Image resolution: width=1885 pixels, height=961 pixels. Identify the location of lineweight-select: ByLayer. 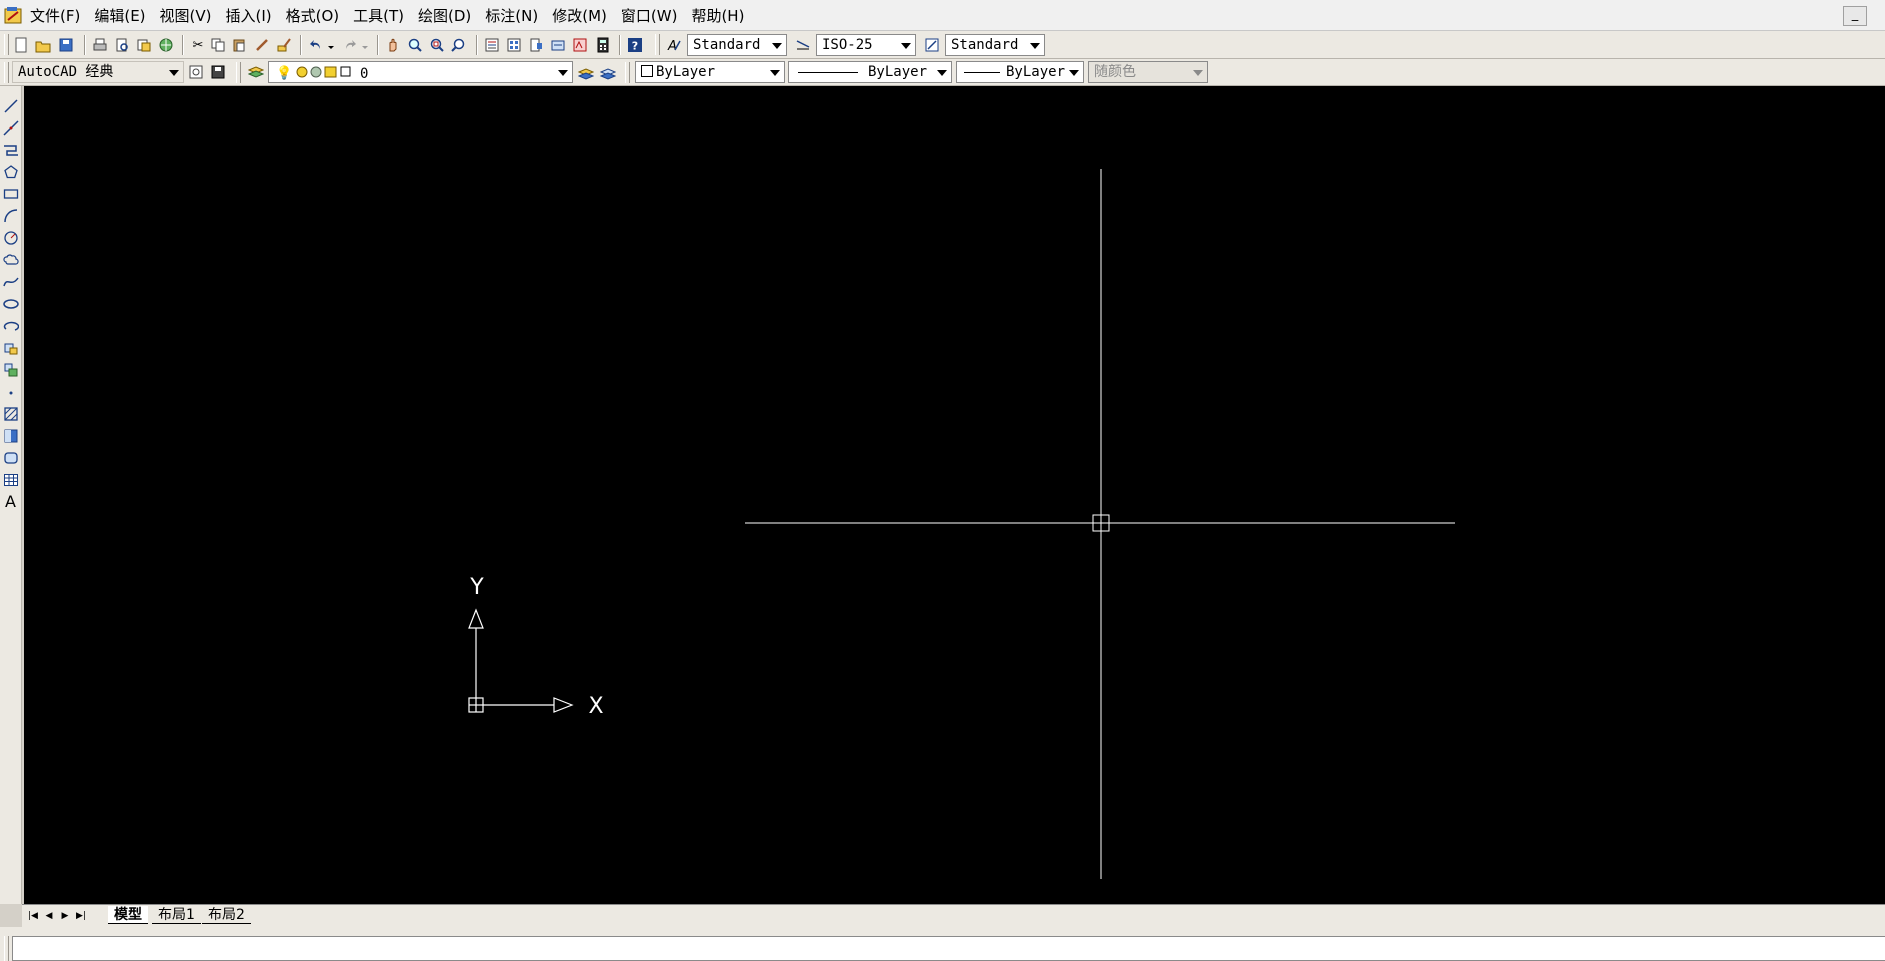
(1020, 72).